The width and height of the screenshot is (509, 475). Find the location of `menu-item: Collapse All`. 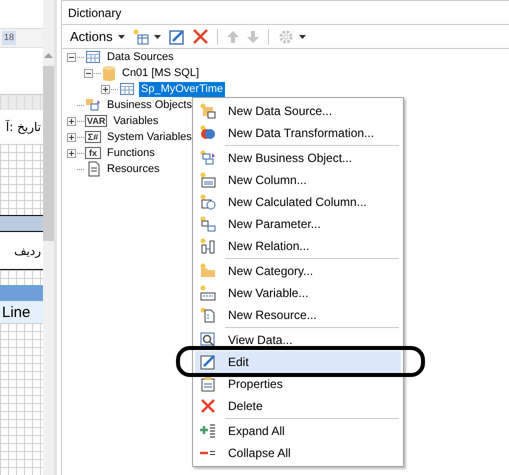

menu-item: Collapse All is located at coordinates (298, 453).